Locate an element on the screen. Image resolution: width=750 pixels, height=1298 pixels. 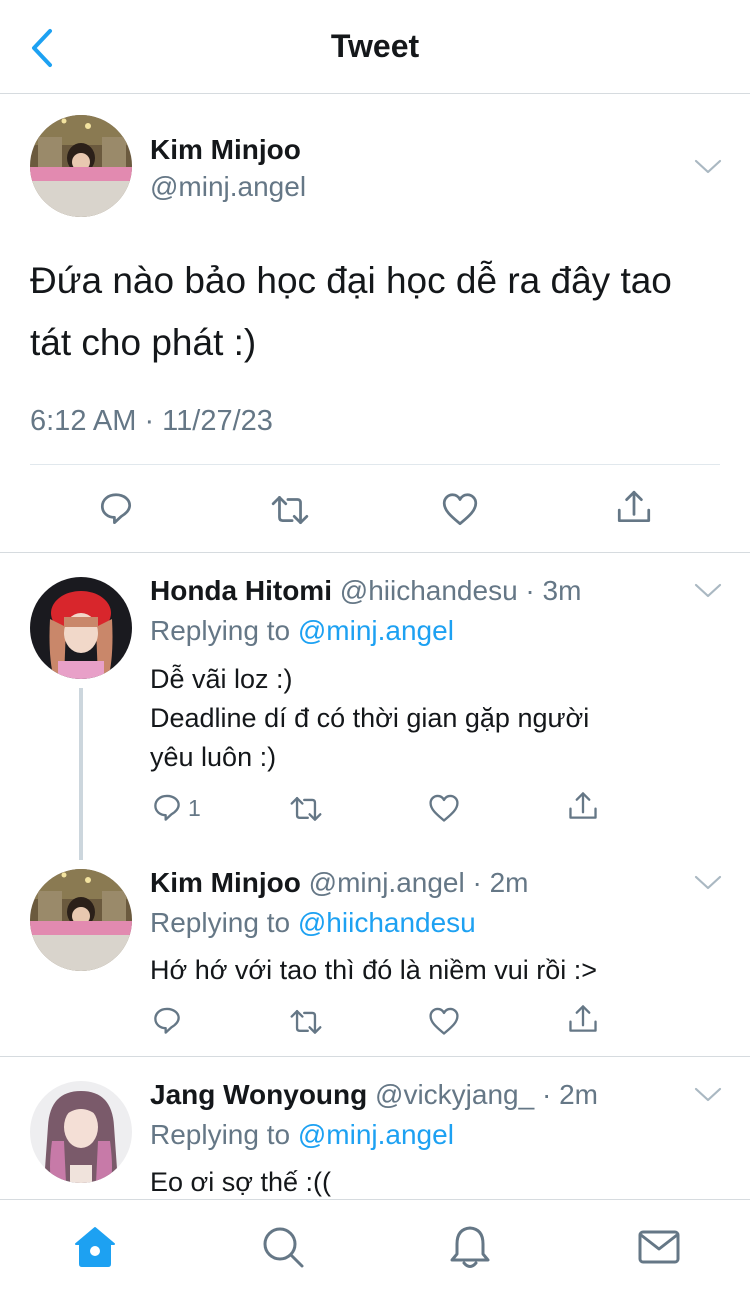
mention-link: @hiichandesu is located at coordinates (387, 922).